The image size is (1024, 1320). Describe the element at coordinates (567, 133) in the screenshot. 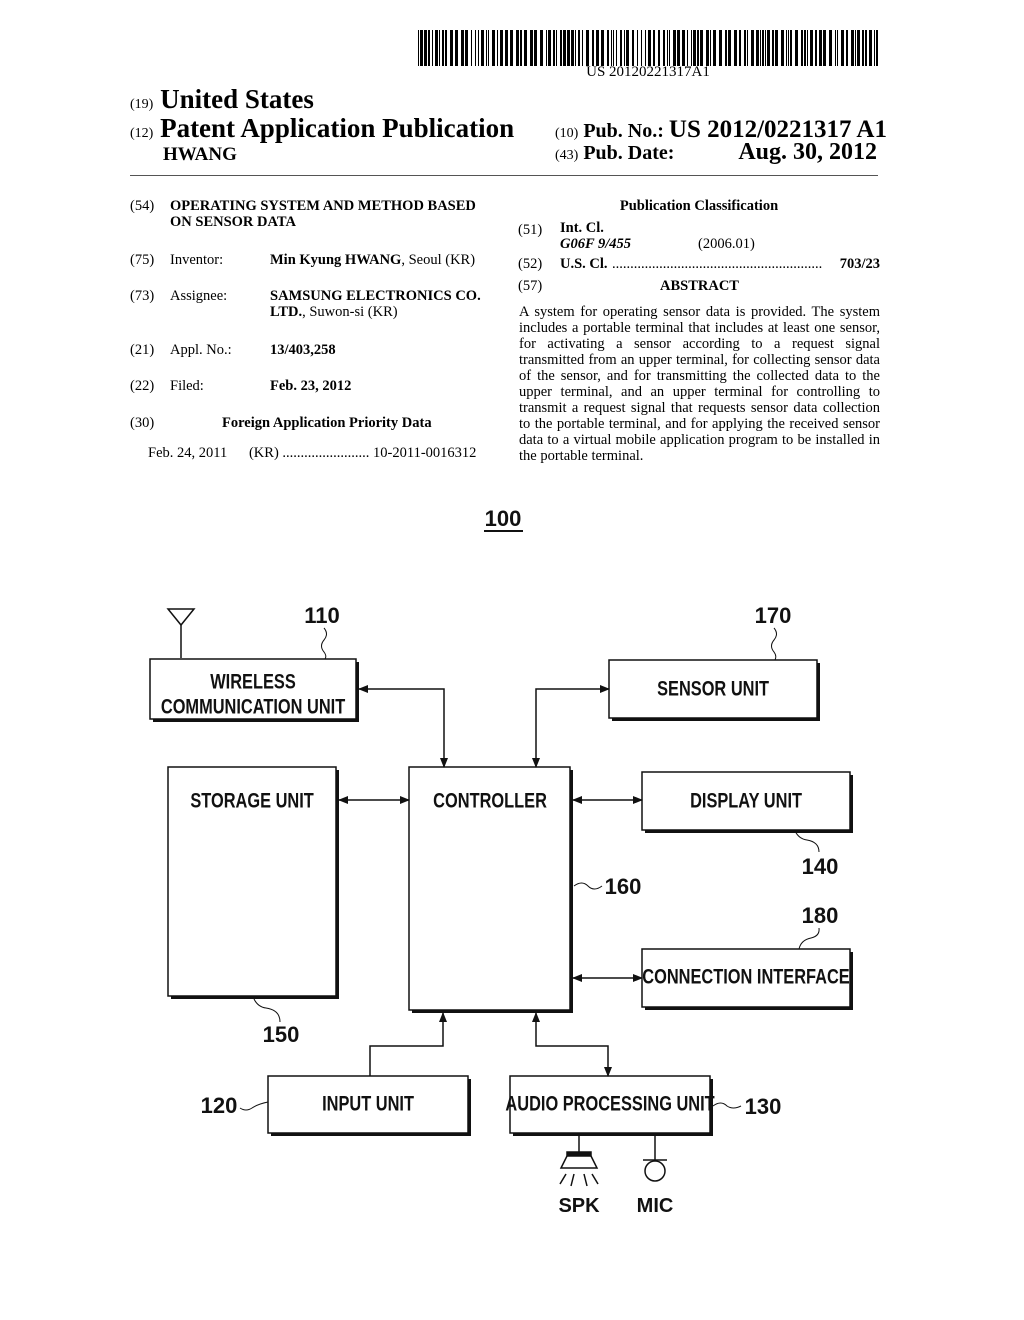

I see `pub-no-code: (10)` at that location.